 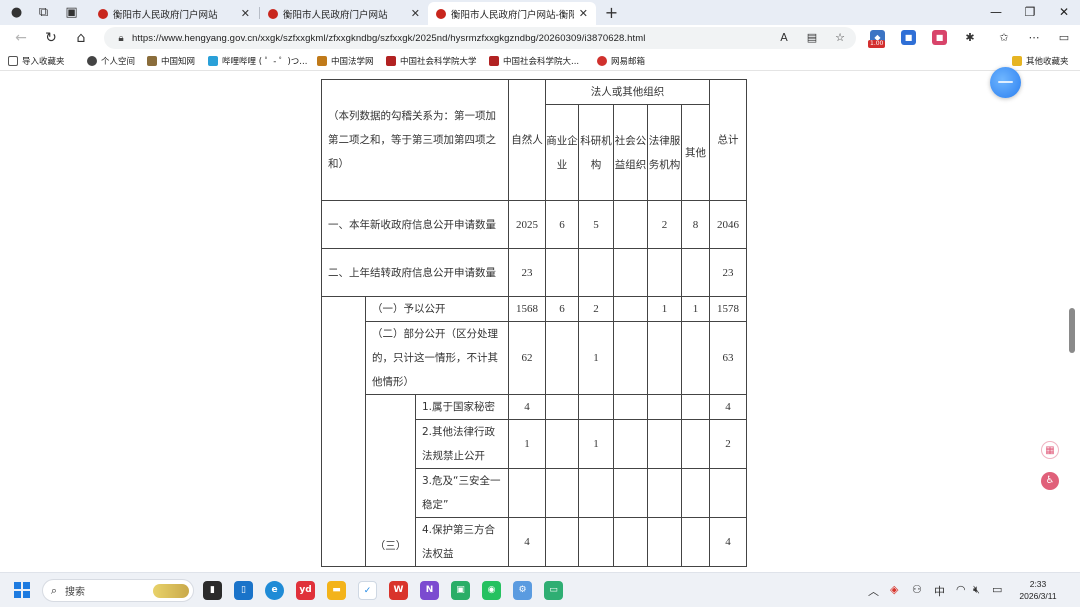 What do you see at coordinates (1050, 481) in the screenshot?
I see `accessibility-icon: ♿︎` at bounding box center [1050, 481].